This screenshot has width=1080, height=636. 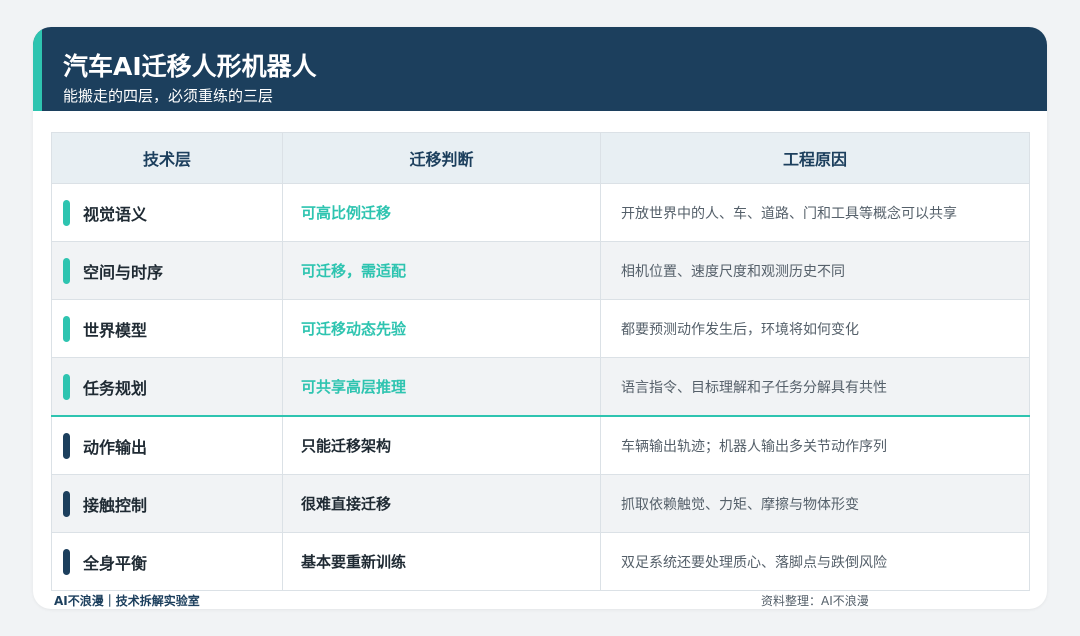 I want to click on layer-cell: 世界模型, so click(x=167, y=328).